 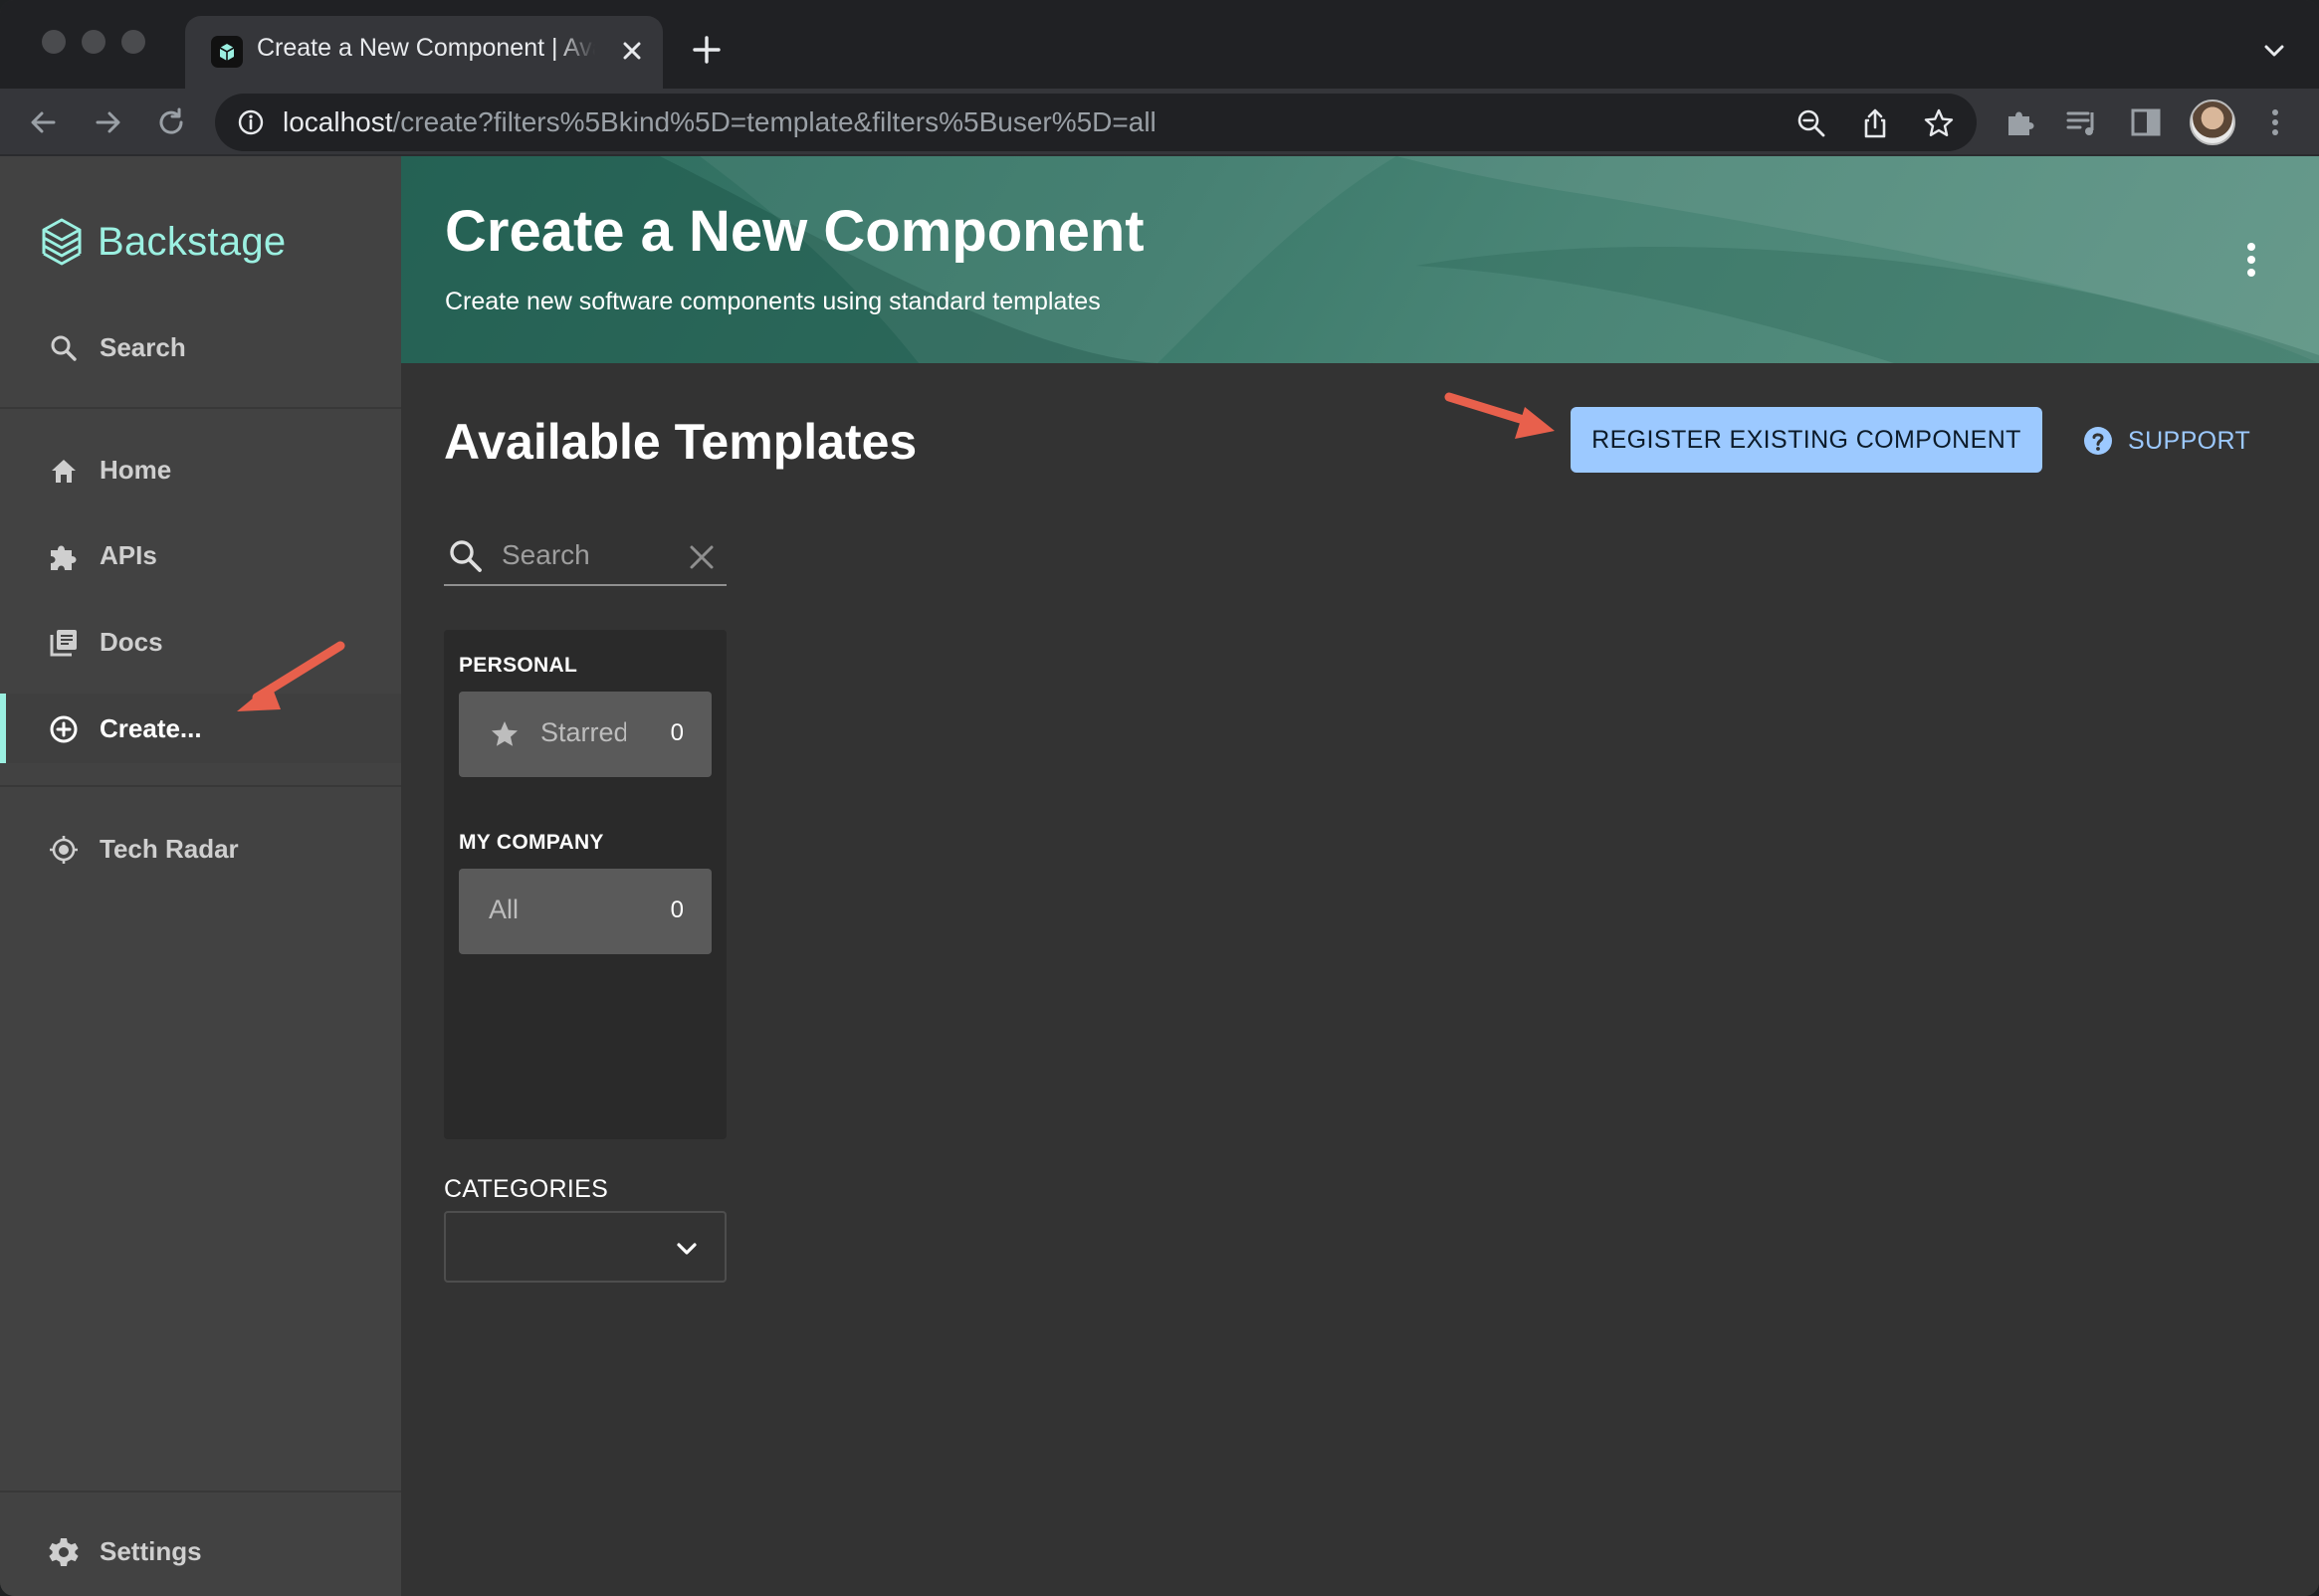 I want to click on site-info-icon, so click(x=251, y=122).